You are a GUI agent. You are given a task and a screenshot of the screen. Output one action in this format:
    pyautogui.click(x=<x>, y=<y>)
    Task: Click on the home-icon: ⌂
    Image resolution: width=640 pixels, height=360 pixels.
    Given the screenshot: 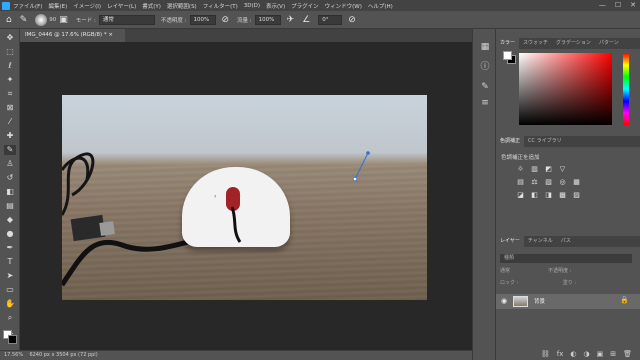 What is the action you would take?
    pyautogui.click(x=9, y=20)
    